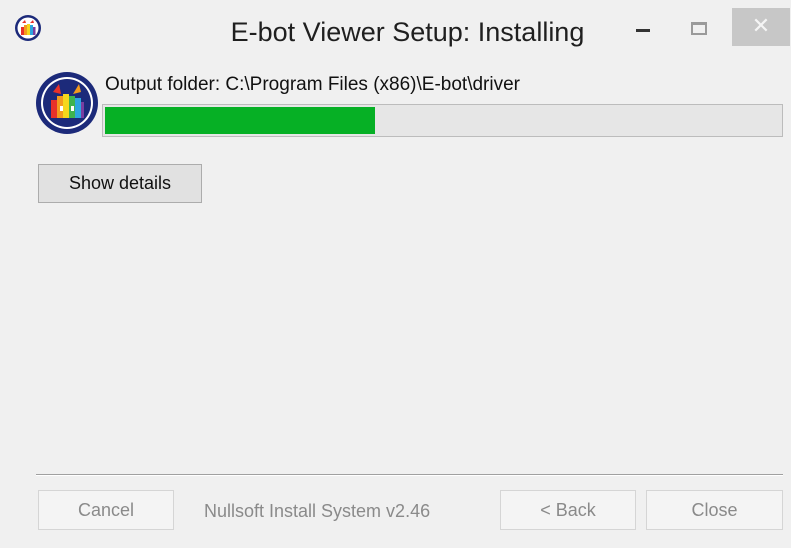 The image size is (791, 548). I want to click on minimize-icon, so click(643, 30).